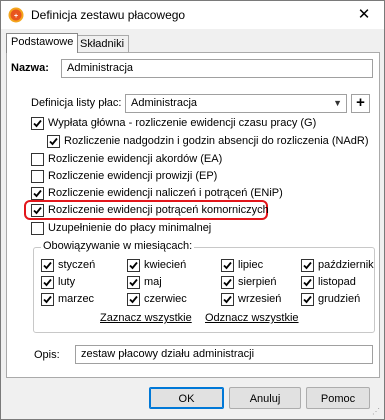  What do you see at coordinates (360, 103) in the screenshot?
I see `add-payroll-list-button: +` at bounding box center [360, 103].